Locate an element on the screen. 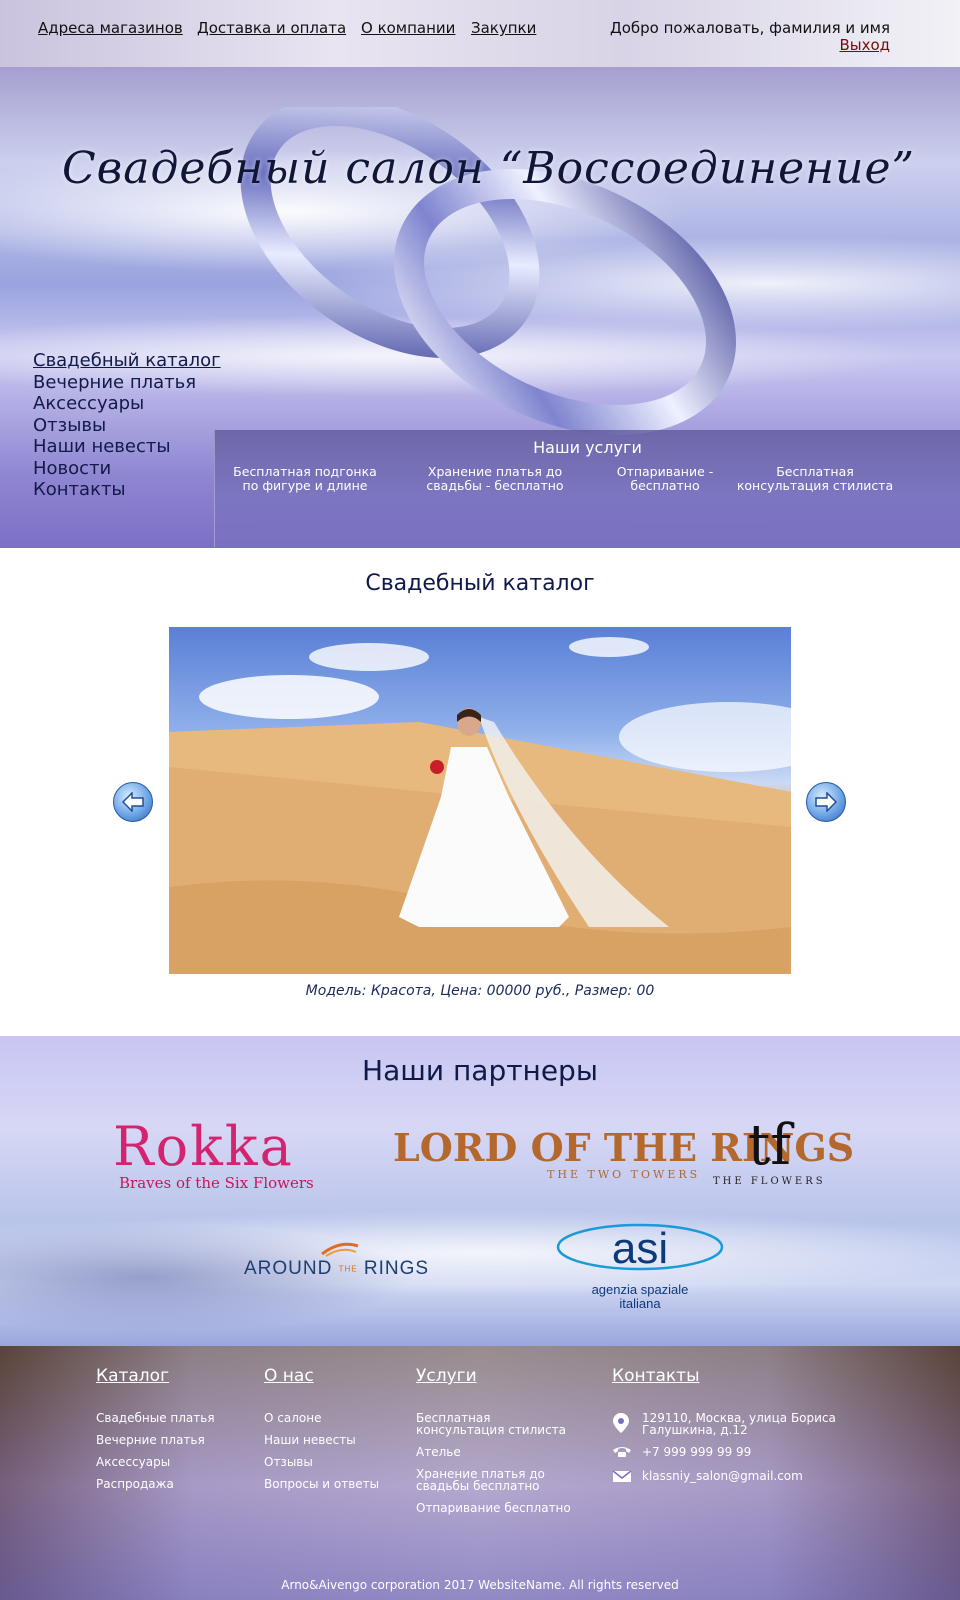 The width and height of the screenshot is (960, 1600). service-line: Отпаривание - is located at coordinates (665, 471).